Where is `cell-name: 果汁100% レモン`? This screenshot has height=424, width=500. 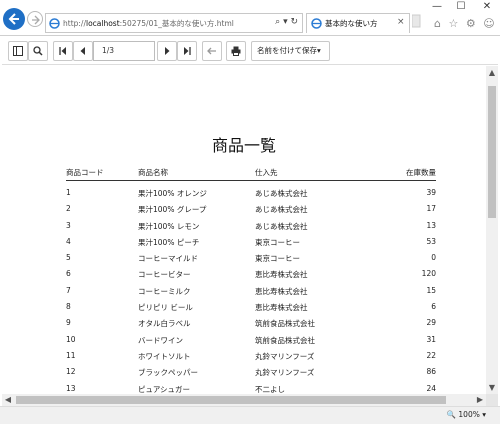 cell-name: 果汁100% レモン is located at coordinates (169, 226).